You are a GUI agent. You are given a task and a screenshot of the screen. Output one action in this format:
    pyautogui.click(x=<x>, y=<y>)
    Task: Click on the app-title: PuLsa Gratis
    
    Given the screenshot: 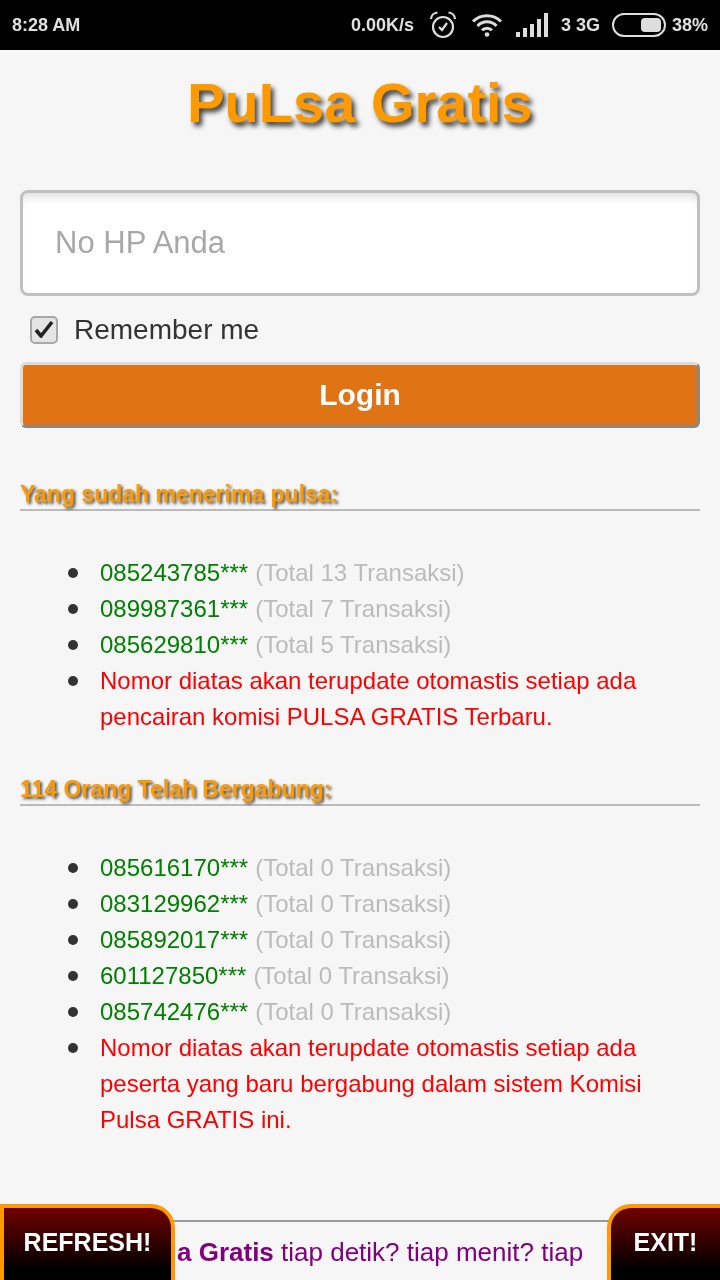 What is the action you would take?
    pyautogui.click(x=360, y=103)
    